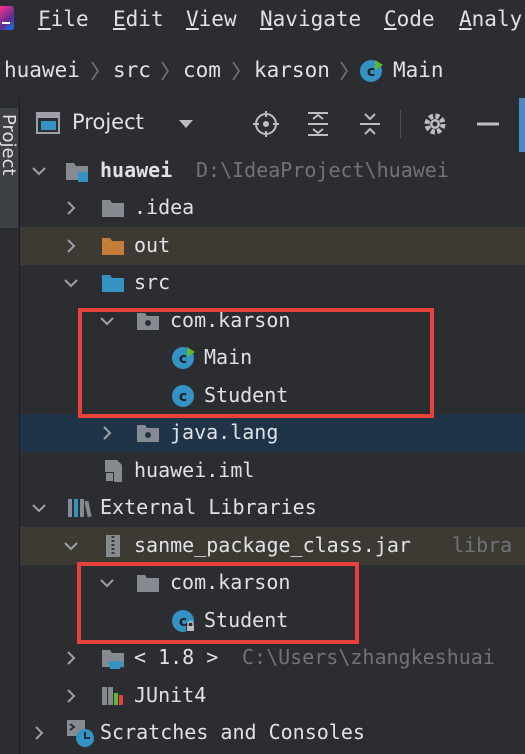  What do you see at coordinates (7, 18) in the screenshot?
I see `intellij-logo-icon` at bounding box center [7, 18].